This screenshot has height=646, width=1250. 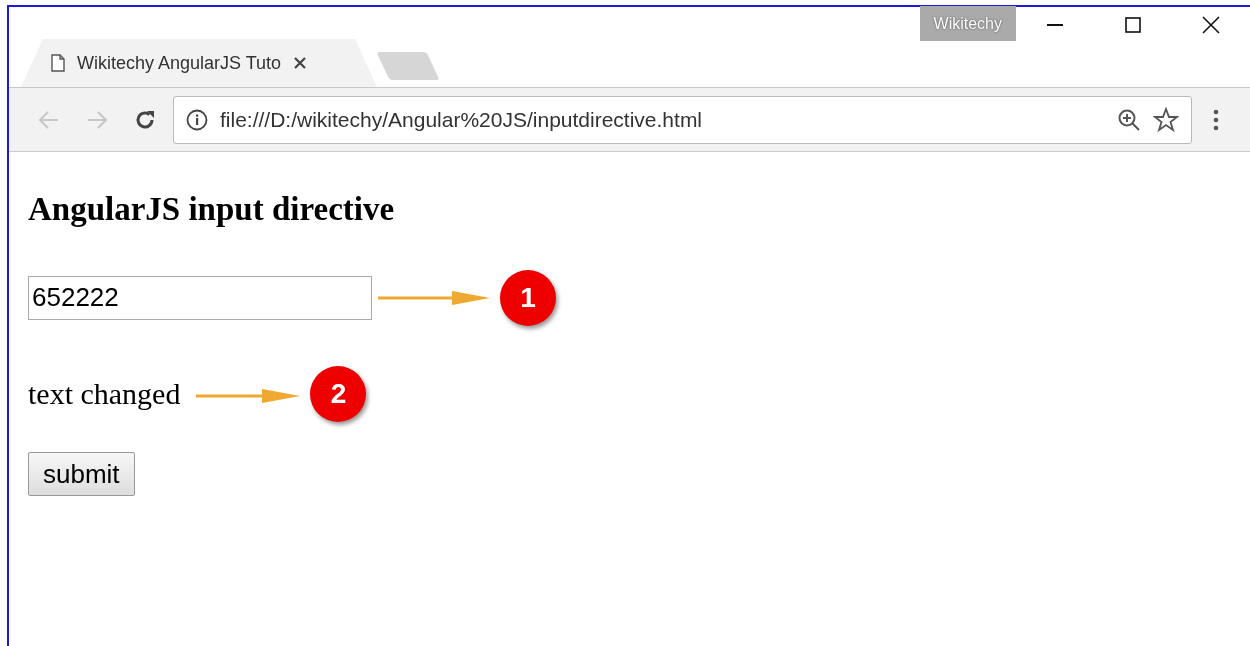 I want to click on address-bar: file:///D:/wikitechy/Angular%20JS/inputdirective.html, so click(x=682, y=119).